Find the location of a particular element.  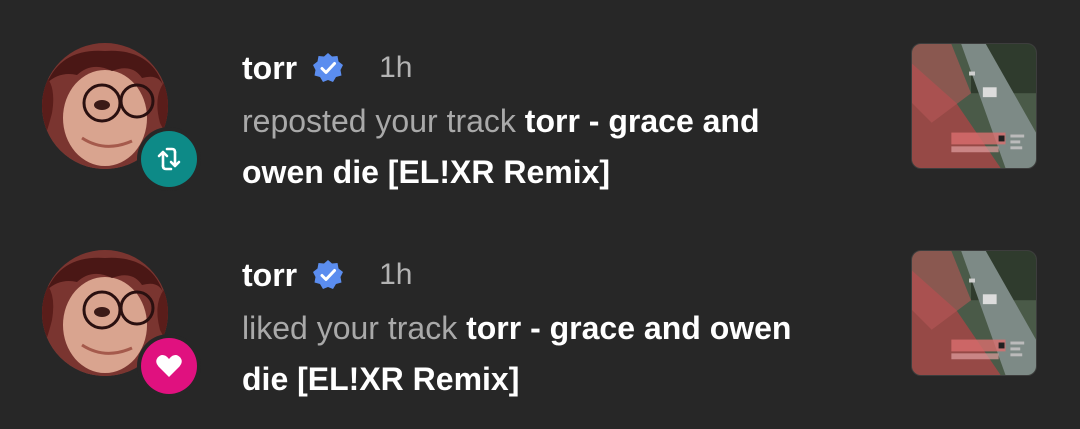

repost-badge is located at coordinates (169, 159).